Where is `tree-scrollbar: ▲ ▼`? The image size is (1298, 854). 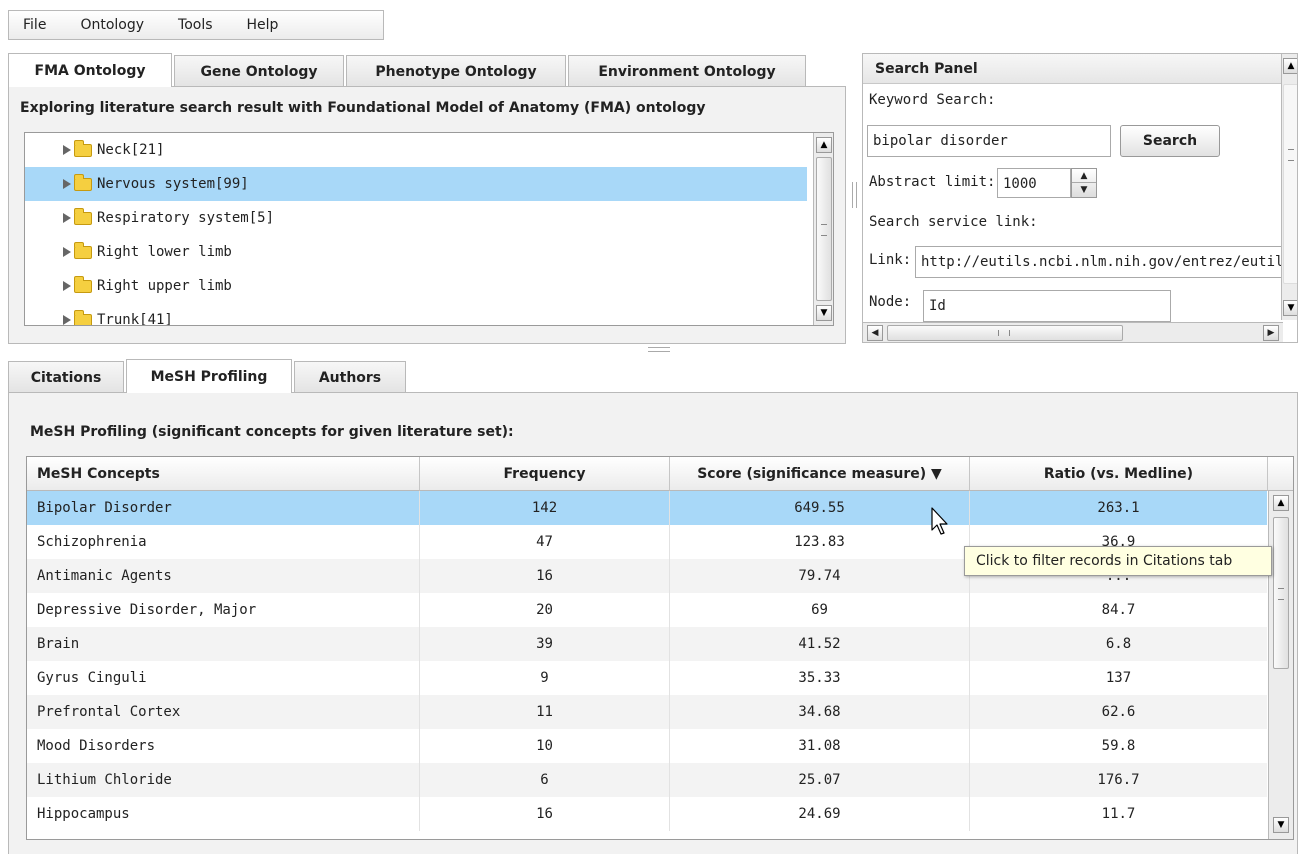 tree-scrollbar: ▲ ▼ is located at coordinates (823, 229).